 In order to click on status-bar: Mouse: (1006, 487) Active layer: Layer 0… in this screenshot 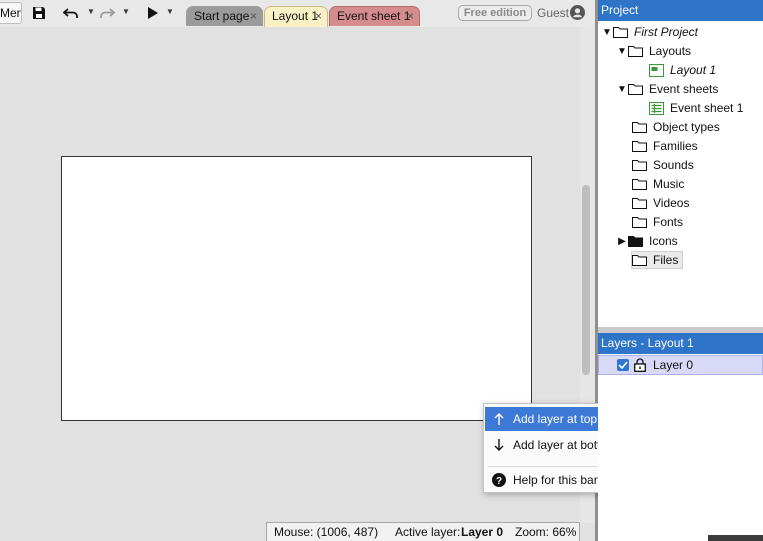, I will do `click(423, 531)`.